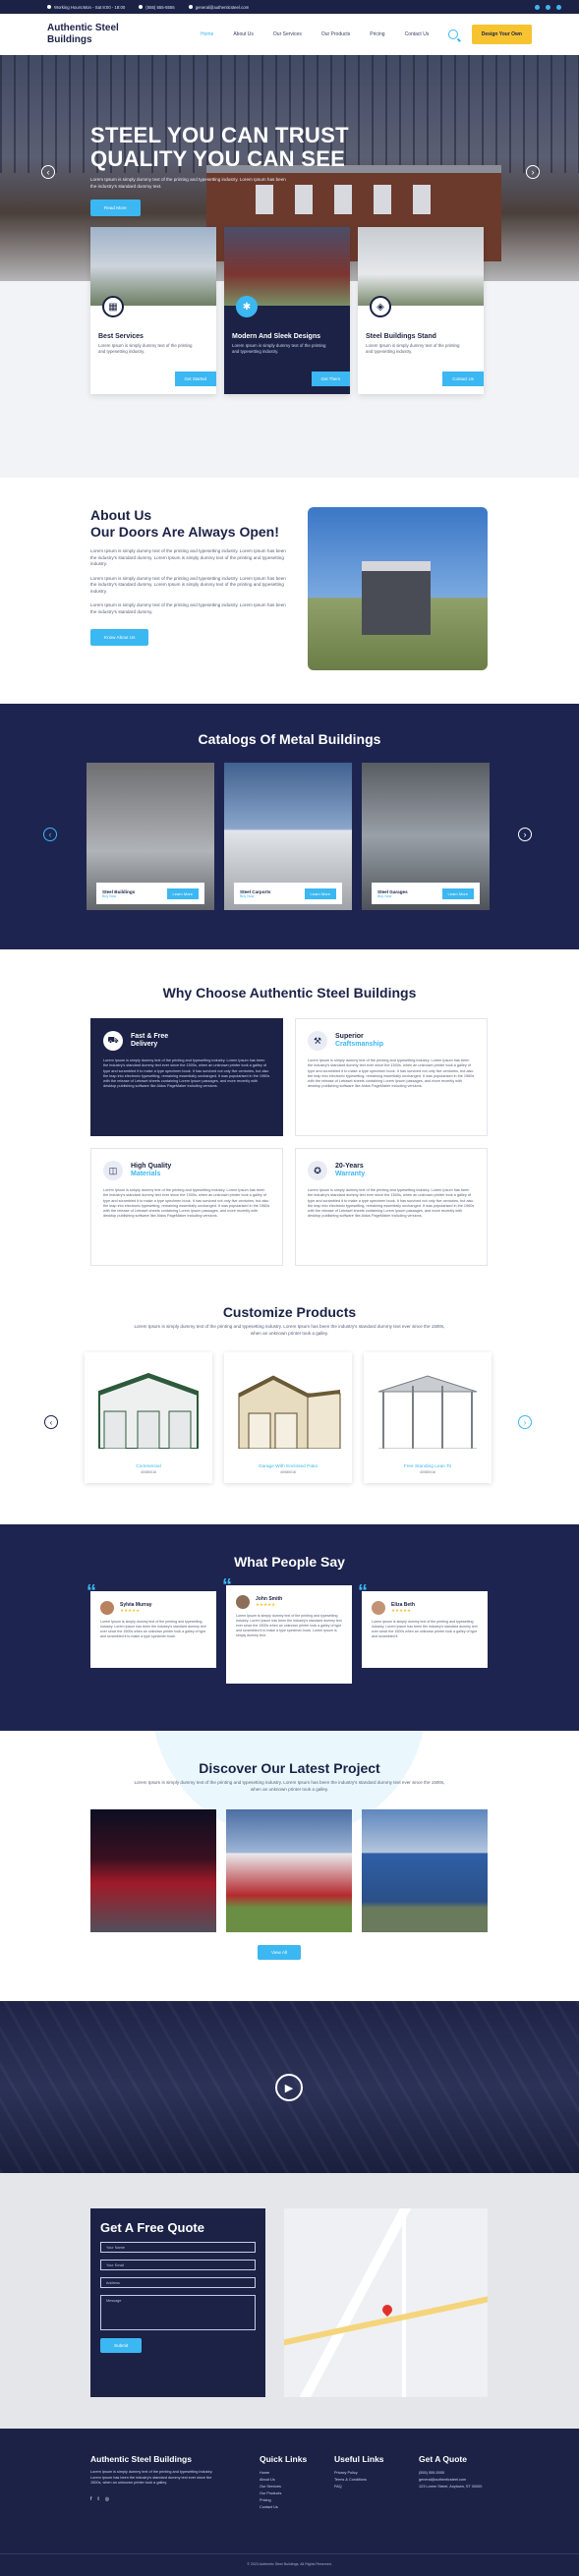 The width and height of the screenshot is (579, 2576). Describe the element at coordinates (387, 2310) in the screenshot. I see `map-pin-icon` at that location.